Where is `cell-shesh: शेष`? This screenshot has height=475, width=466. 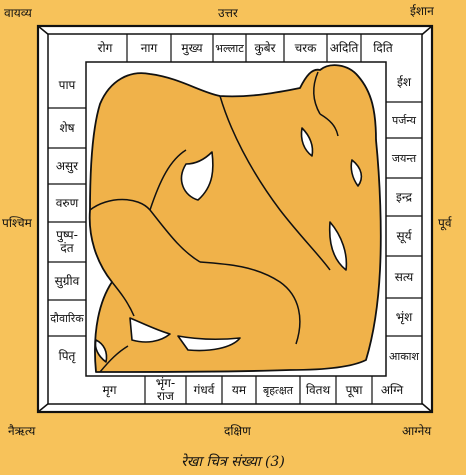
cell-shesh: शेष is located at coordinates (67, 127).